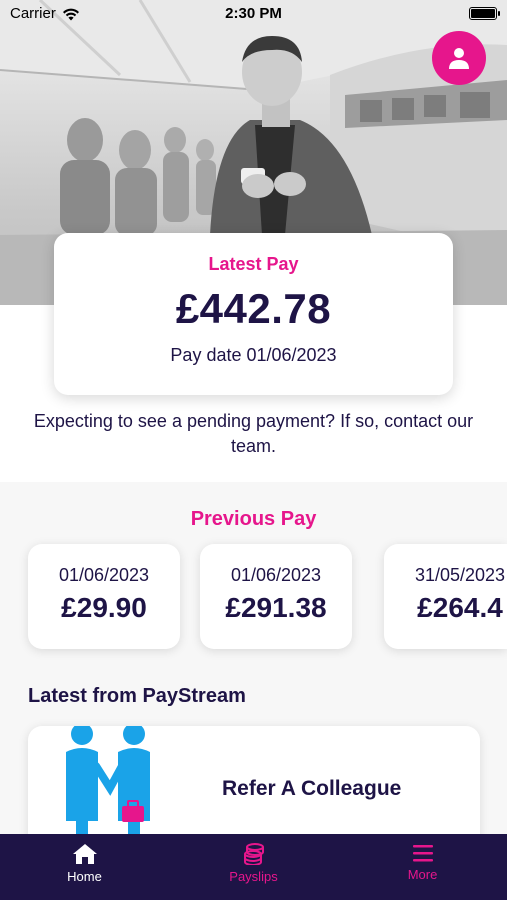 Image resolution: width=507 pixels, height=900 pixels. Describe the element at coordinates (253, 519) in the screenshot. I see `previous-pay-title: Previous Pay` at that location.